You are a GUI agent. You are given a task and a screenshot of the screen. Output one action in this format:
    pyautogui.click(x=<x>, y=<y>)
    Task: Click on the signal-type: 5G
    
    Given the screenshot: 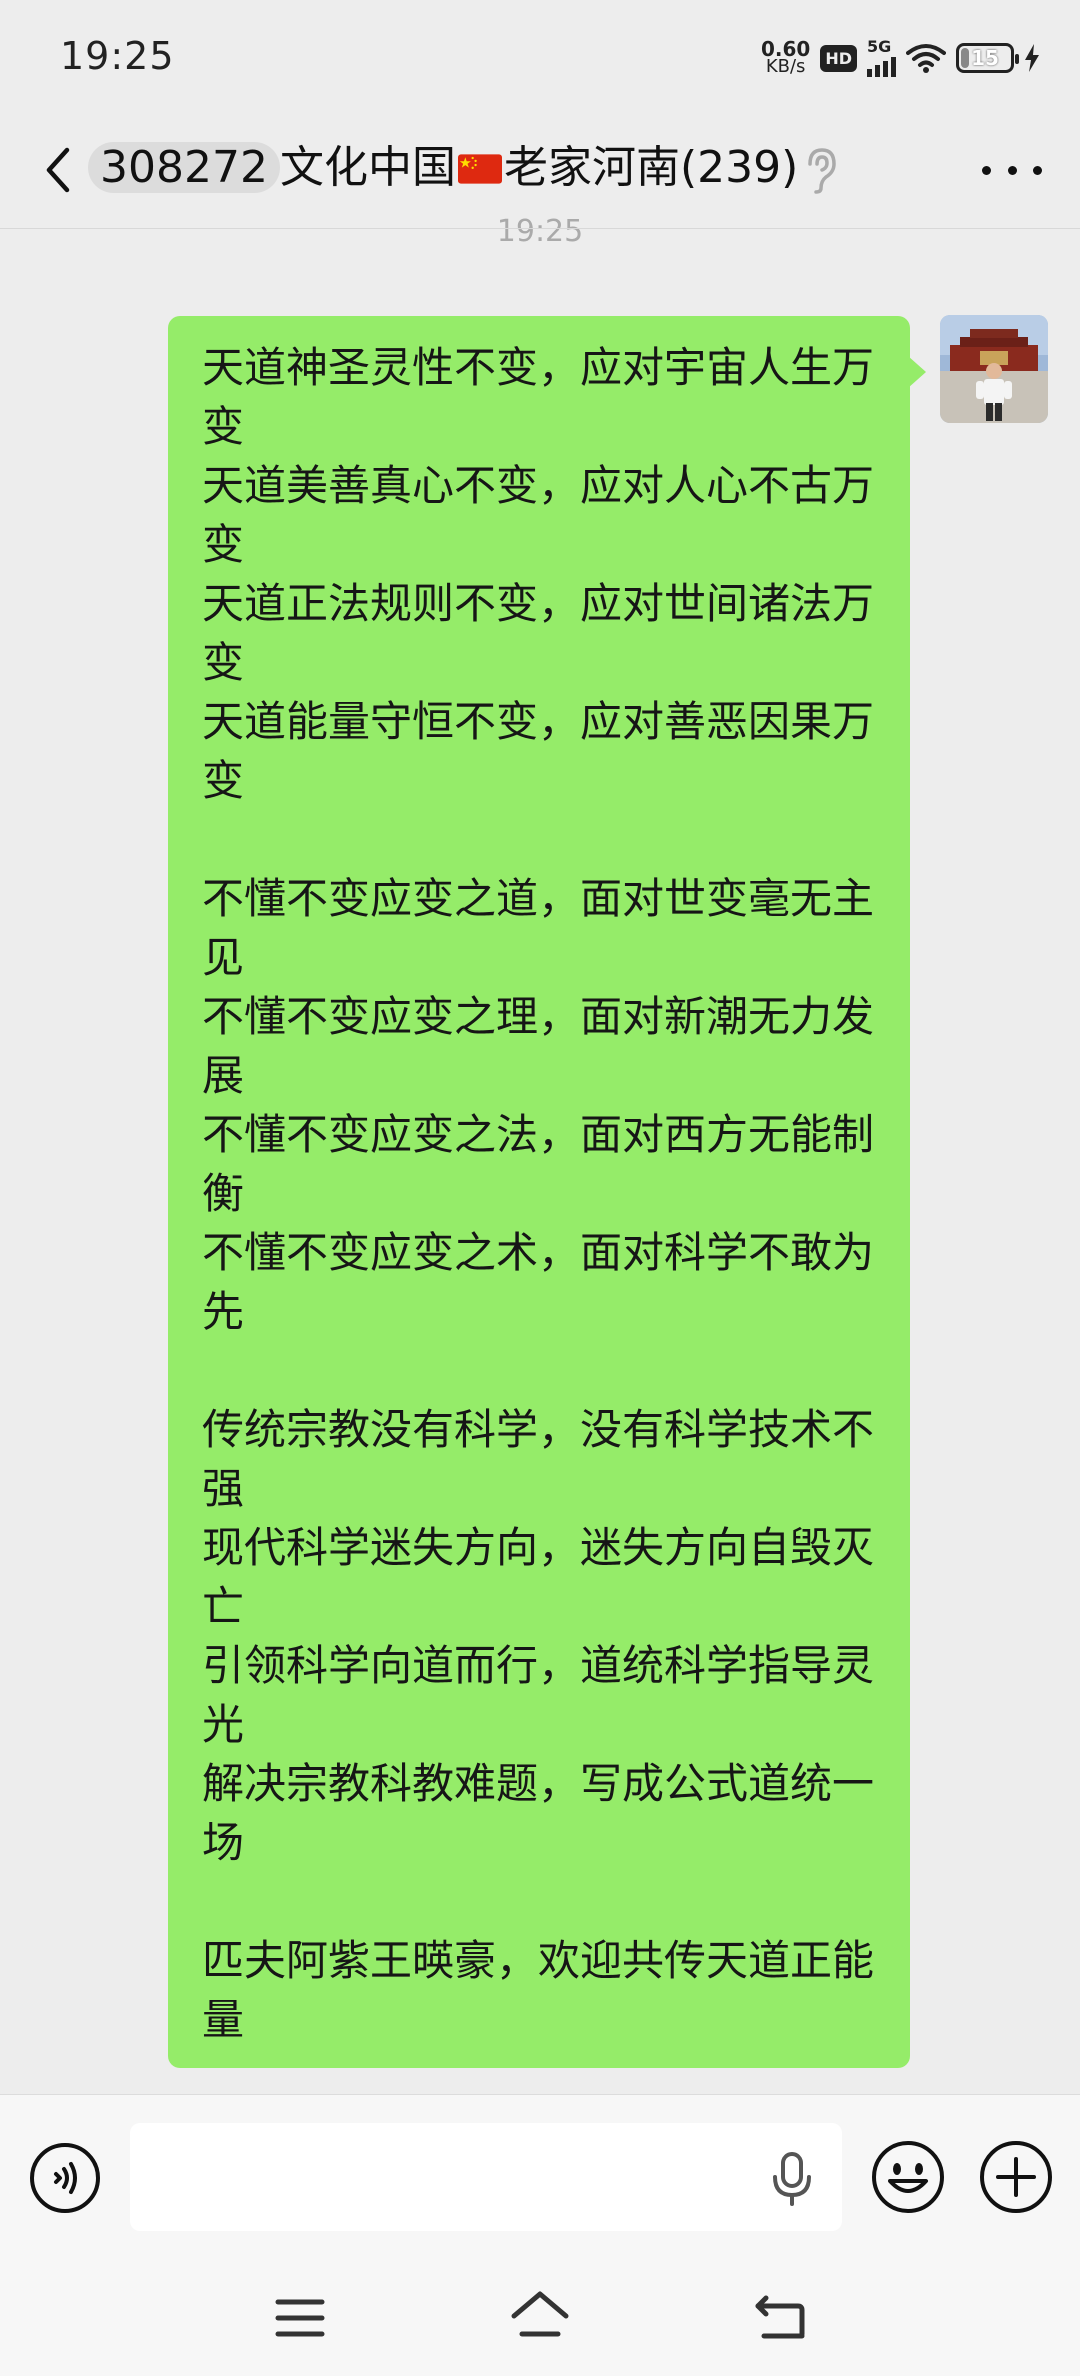 What is the action you would take?
    pyautogui.click(x=879, y=46)
    